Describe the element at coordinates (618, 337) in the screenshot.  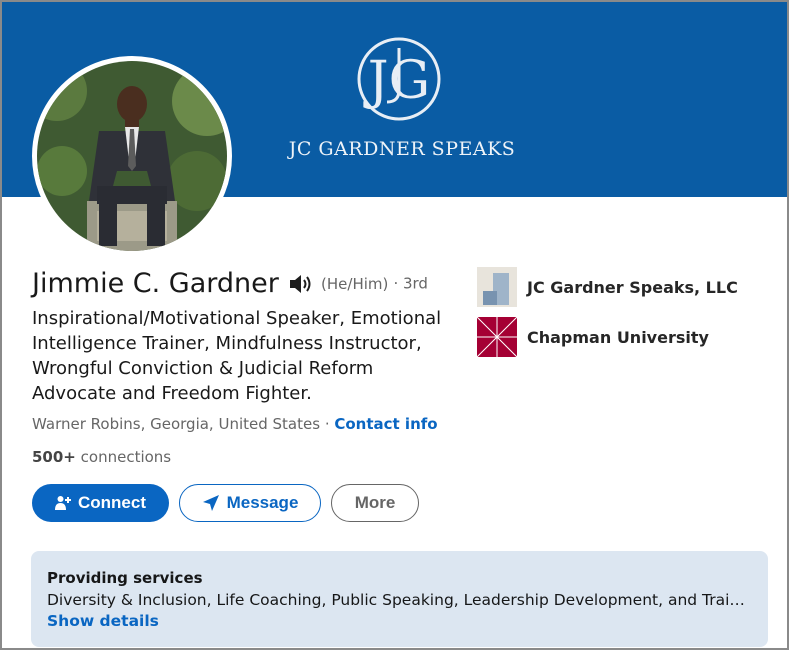
I see `org-name: Chapman University` at that location.